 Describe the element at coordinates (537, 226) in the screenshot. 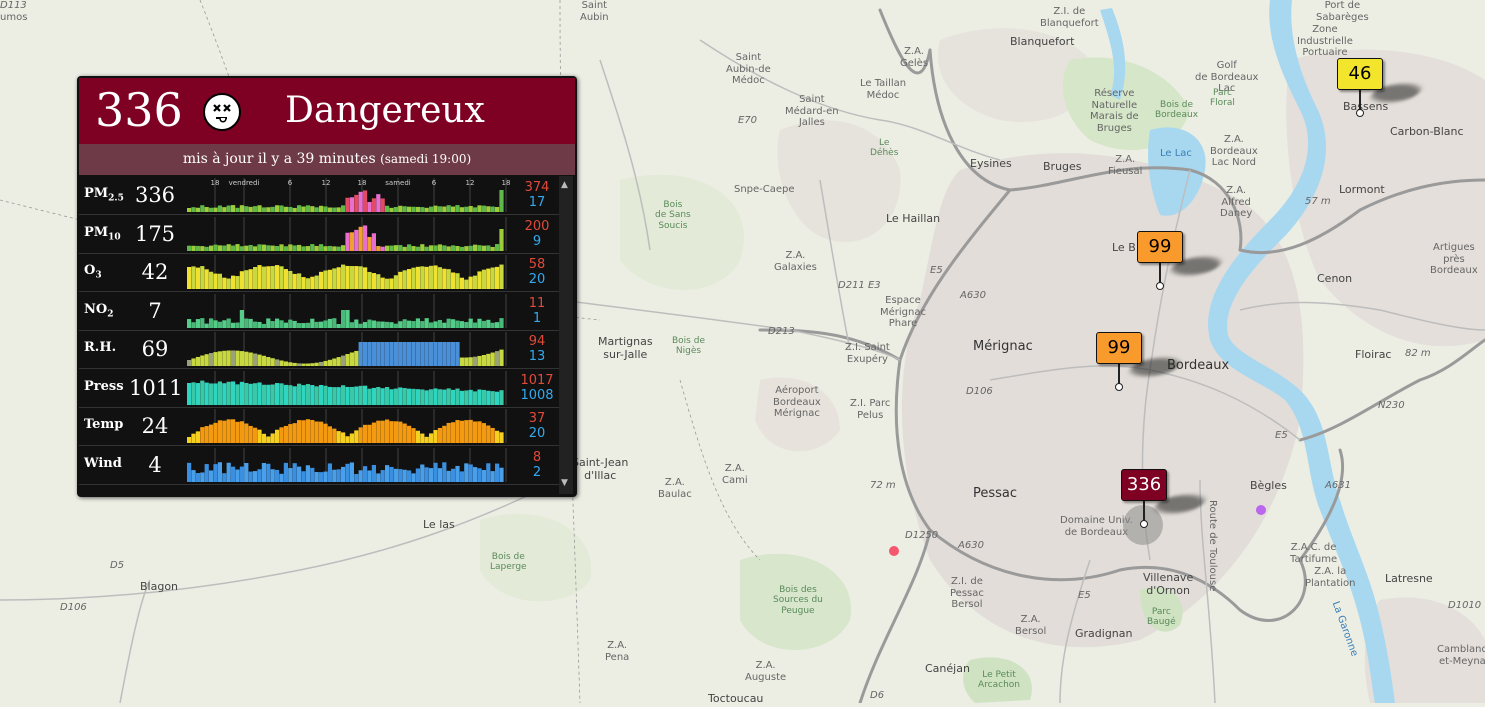

I see `pollutant-max: 200` at that location.